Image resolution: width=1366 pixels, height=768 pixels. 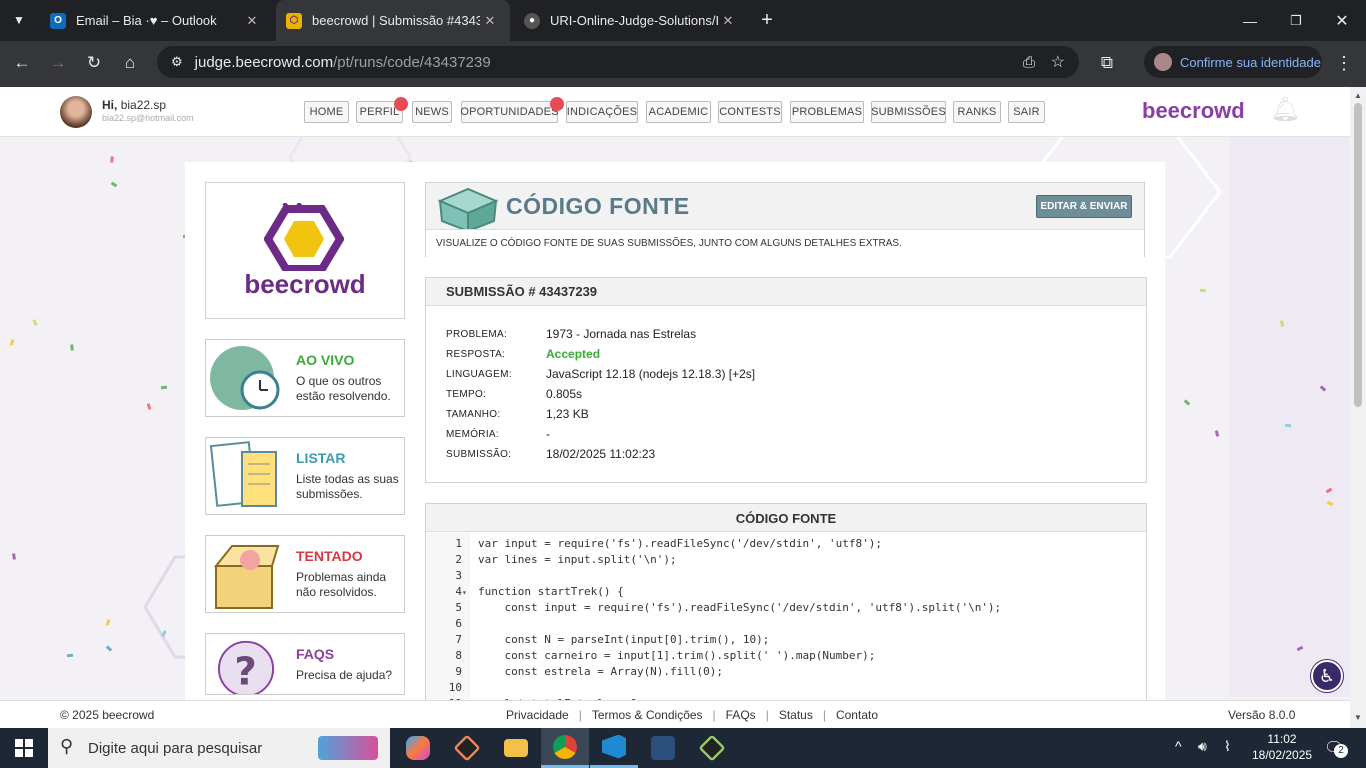 What do you see at coordinates (418, 748) in the screenshot?
I see `taskbar-copilot` at bounding box center [418, 748].